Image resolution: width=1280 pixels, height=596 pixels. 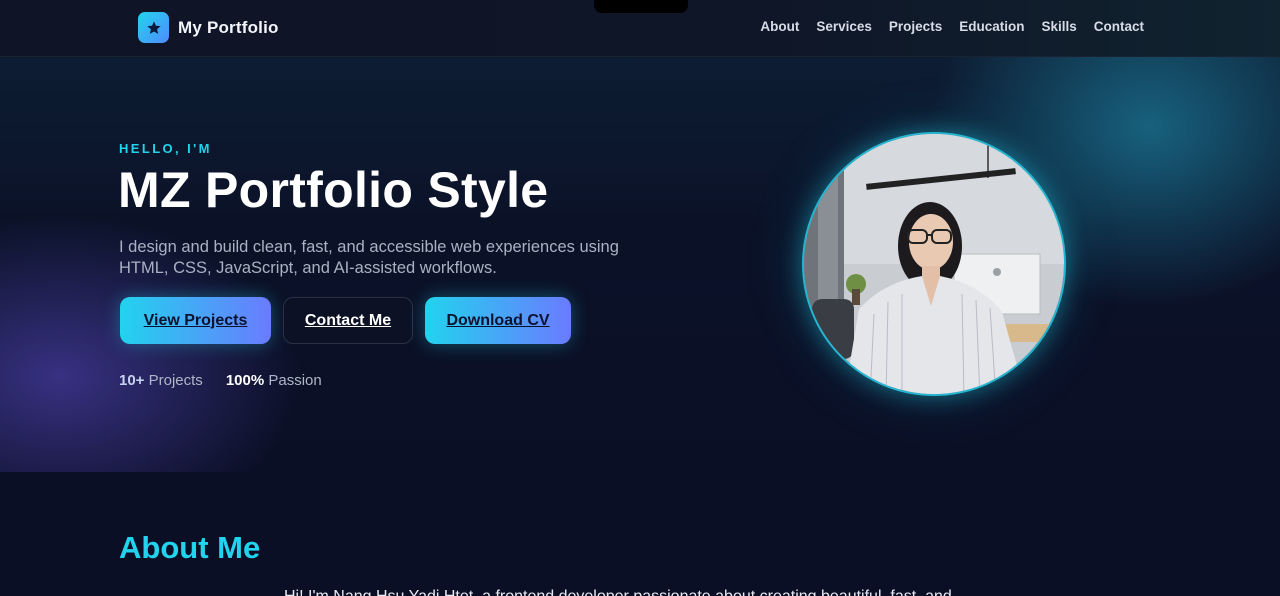 I want to click on nav-skills: Skills, so click(x=1058, y=26).